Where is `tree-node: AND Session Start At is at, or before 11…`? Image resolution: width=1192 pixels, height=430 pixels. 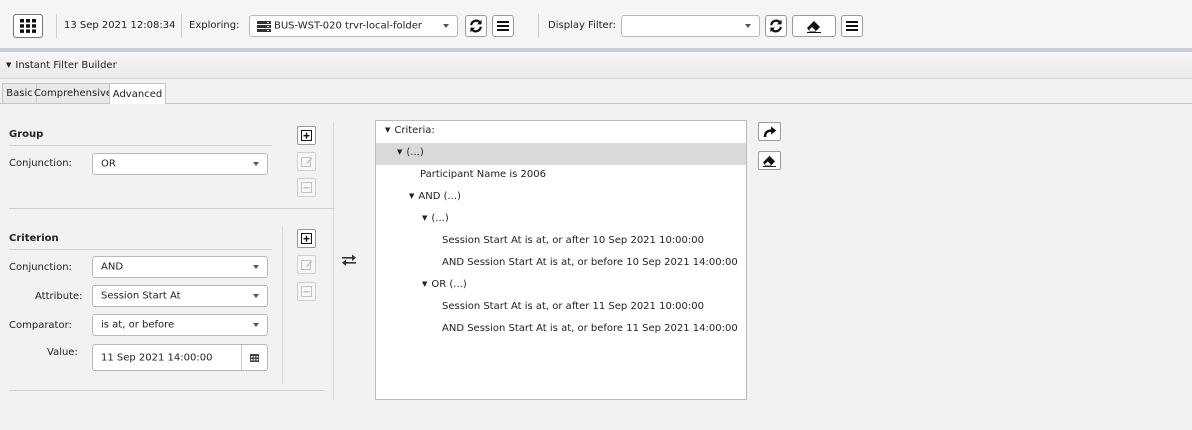
tree-node: AND Session Start At is at, or before 11… is located at coordinates (561, 330).